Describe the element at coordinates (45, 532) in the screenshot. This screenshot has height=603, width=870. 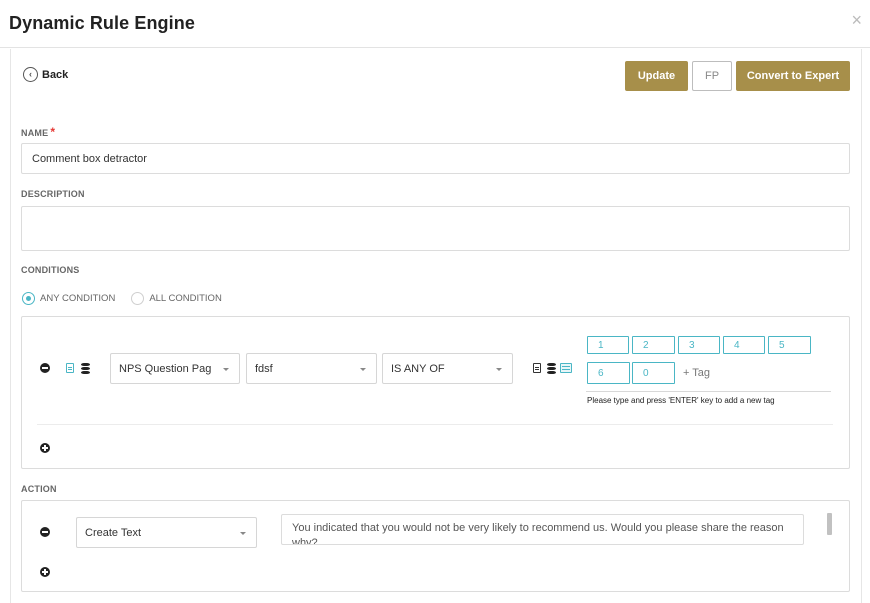
I see `remove-action-icon` at that location.